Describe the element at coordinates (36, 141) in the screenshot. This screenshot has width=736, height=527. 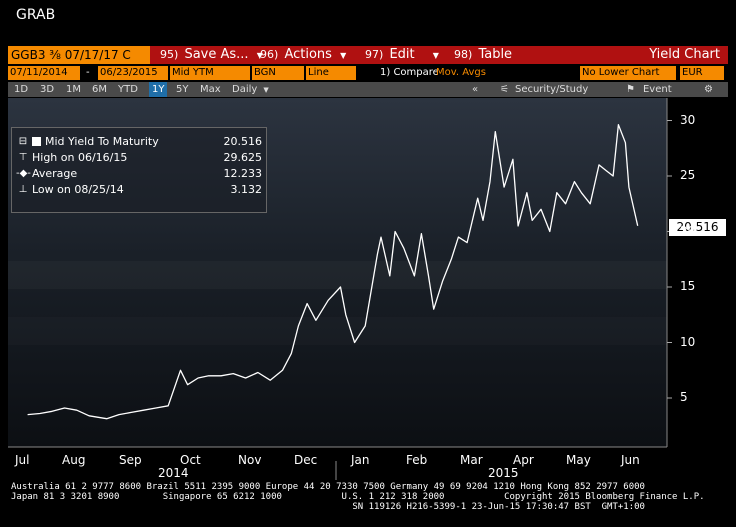
I see `series-color-swatch` at that location.